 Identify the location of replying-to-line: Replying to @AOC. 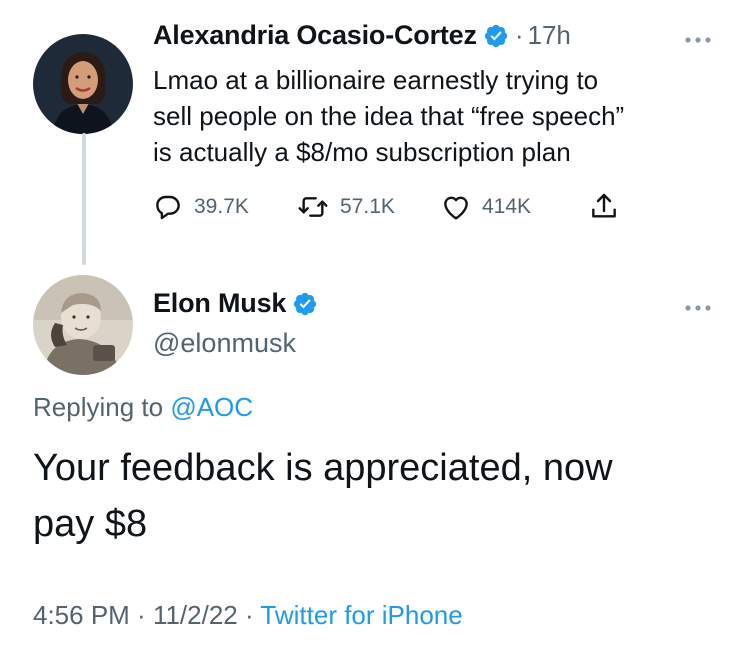
(143, 407).